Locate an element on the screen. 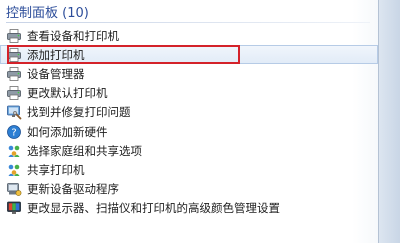 Image resolution: width=400 pixels, height=243 pixels. result-label: 找到并修复打印问题 is located at coordinates (79, 112).